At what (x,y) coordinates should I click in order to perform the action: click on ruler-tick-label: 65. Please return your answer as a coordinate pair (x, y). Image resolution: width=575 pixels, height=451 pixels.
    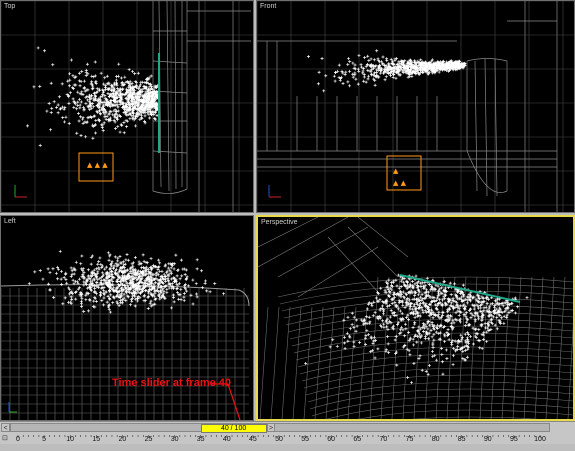
    Looking at the image, I should click on (357, 439).